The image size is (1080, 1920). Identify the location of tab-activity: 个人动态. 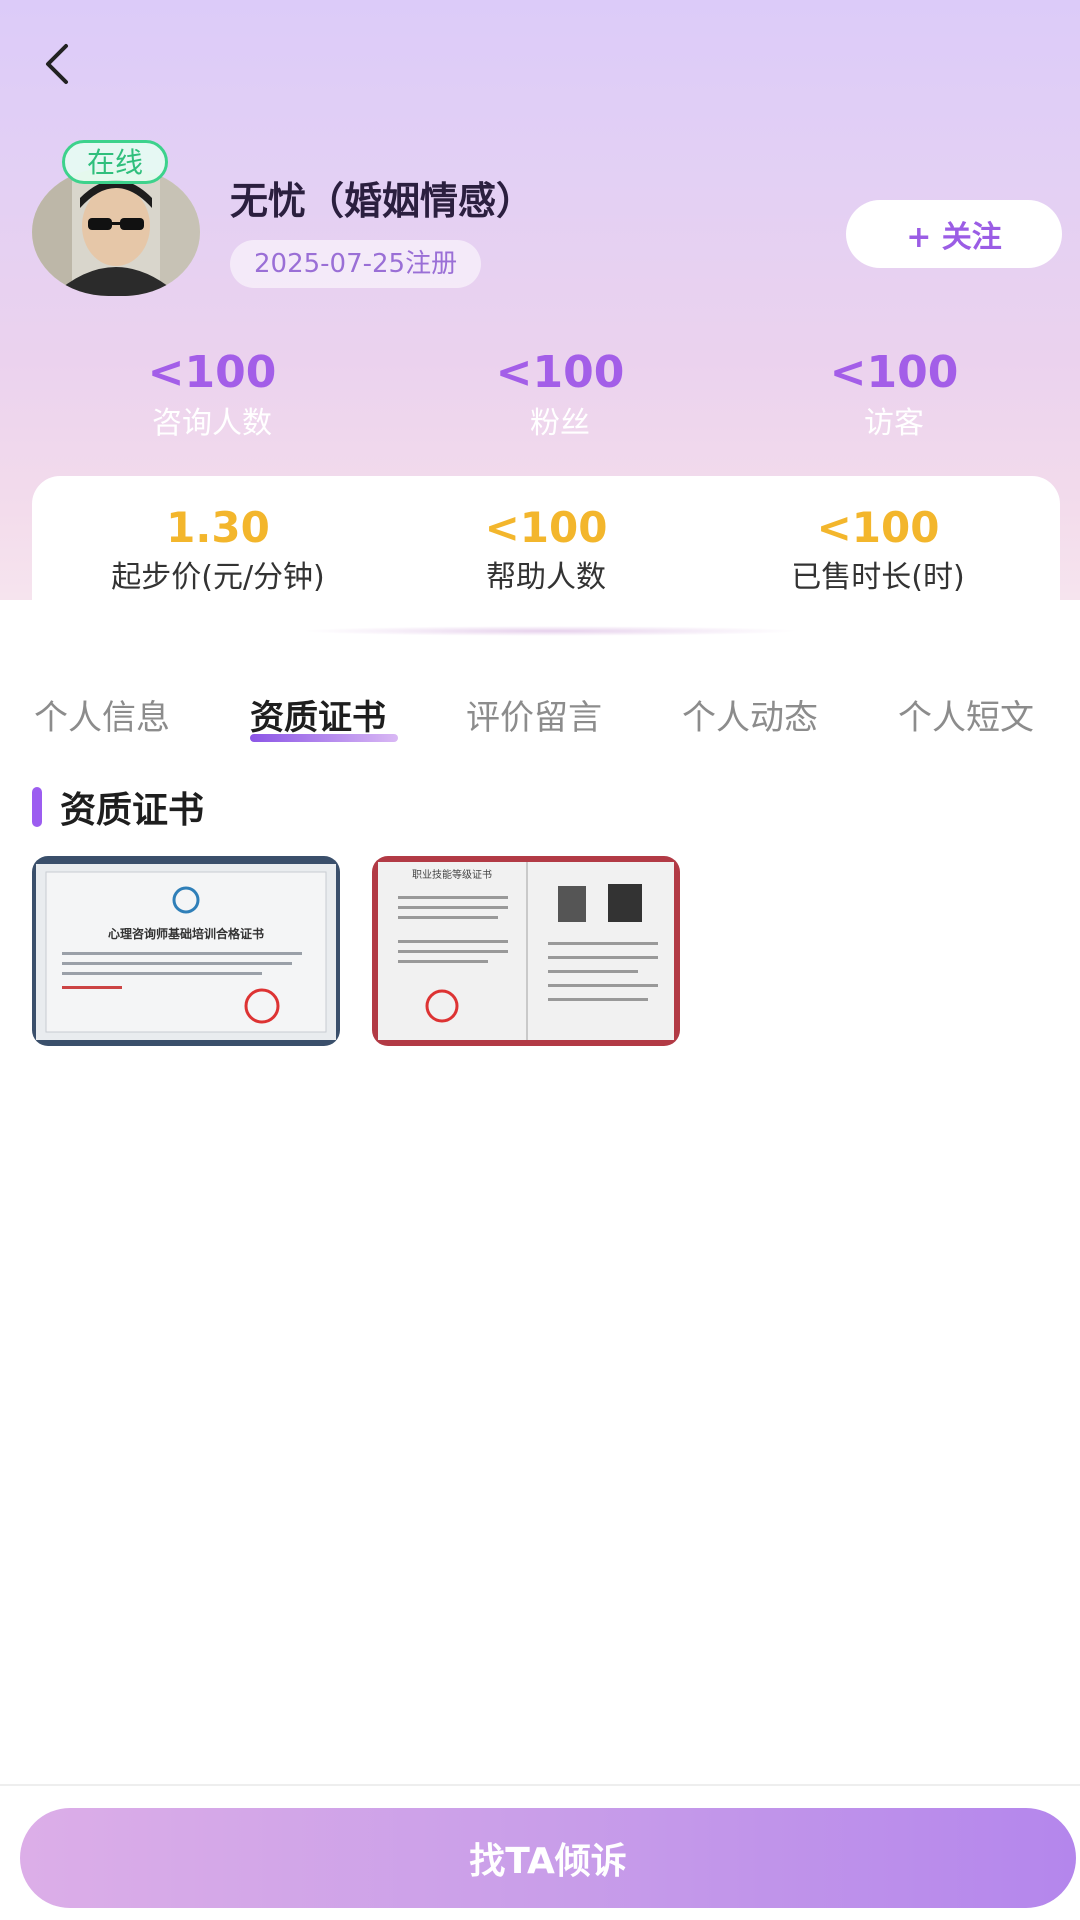
(750, 714).